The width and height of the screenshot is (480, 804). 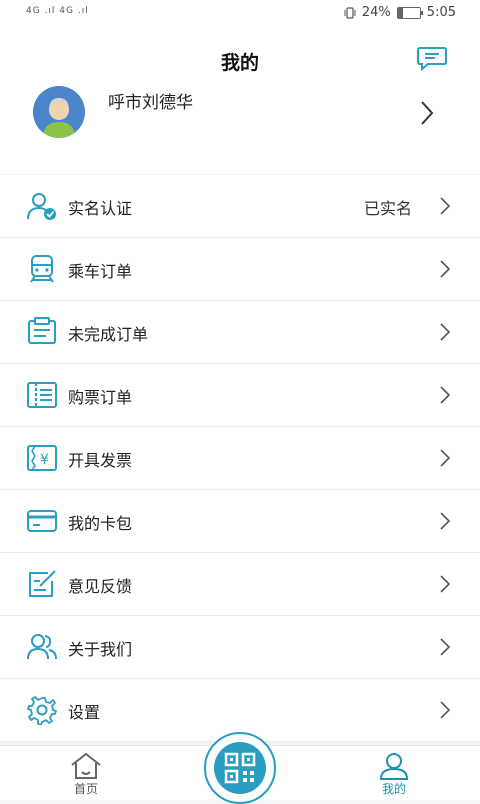 What do you see at coordinates (239, 63) in the screenshot?
I see `page-title: 我的` at bounding box center [239, 63].